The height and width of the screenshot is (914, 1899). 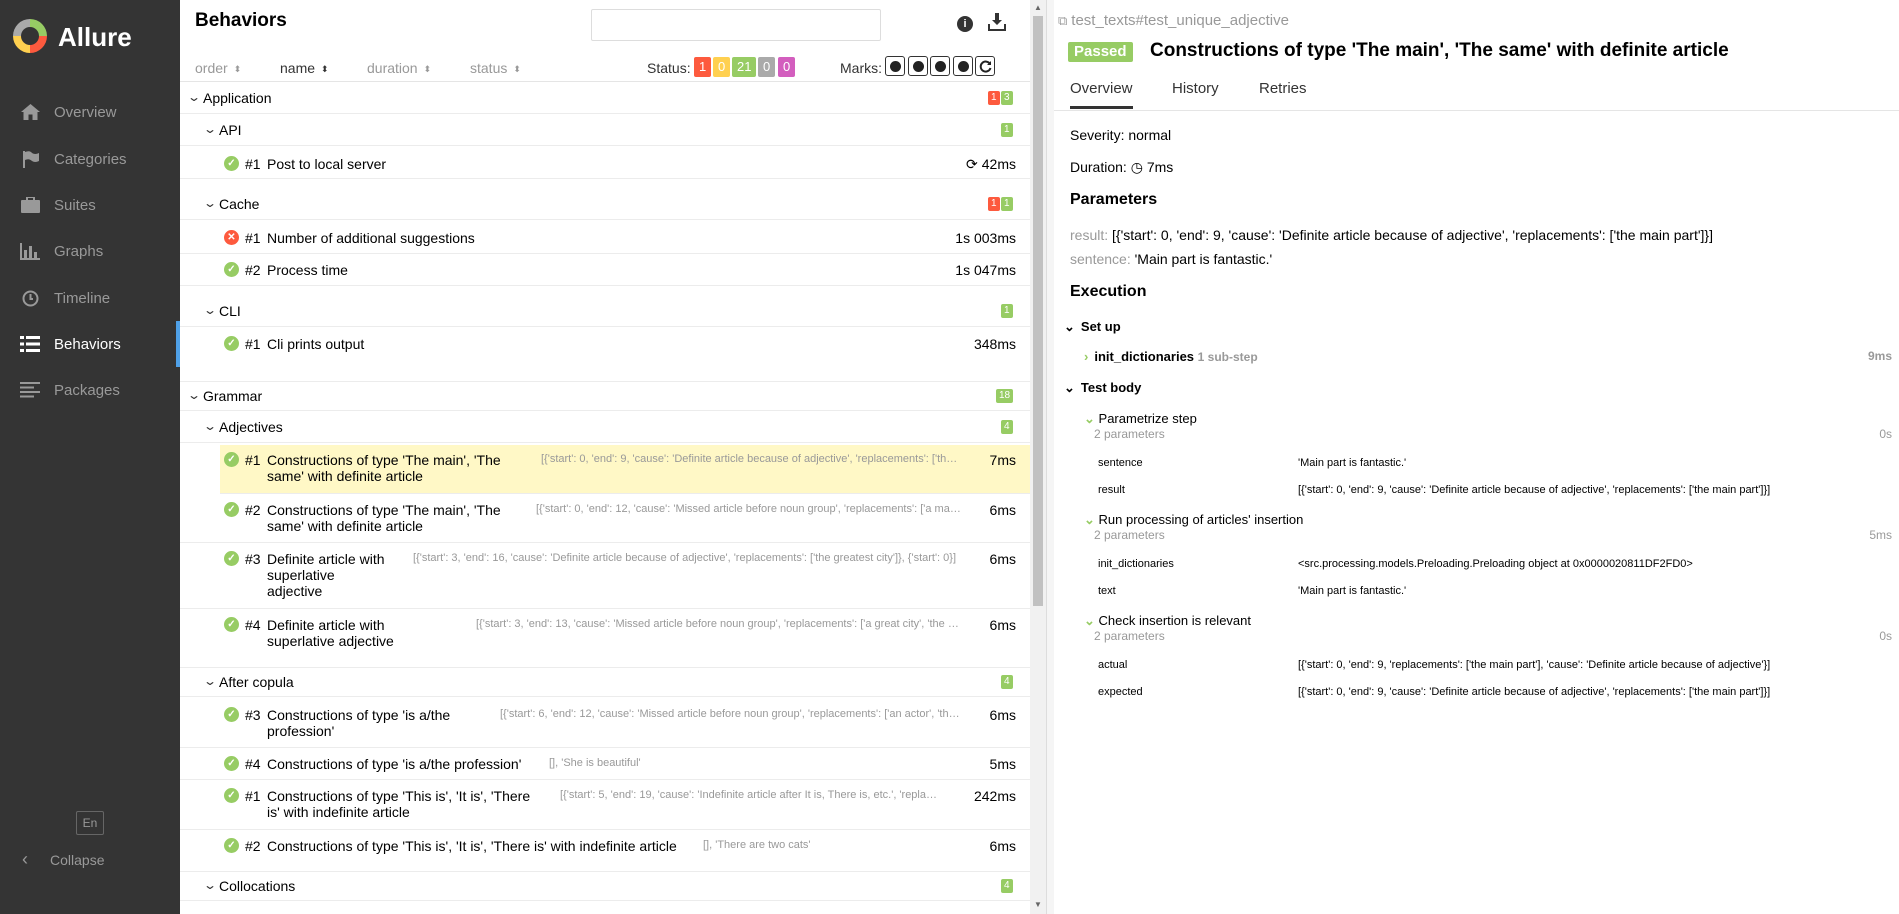 What do you see at coordinates (605, 99) in the screenshot?
I see `tree-group-application: ⌄ Application 1 3` at bounding box center [605, 99].